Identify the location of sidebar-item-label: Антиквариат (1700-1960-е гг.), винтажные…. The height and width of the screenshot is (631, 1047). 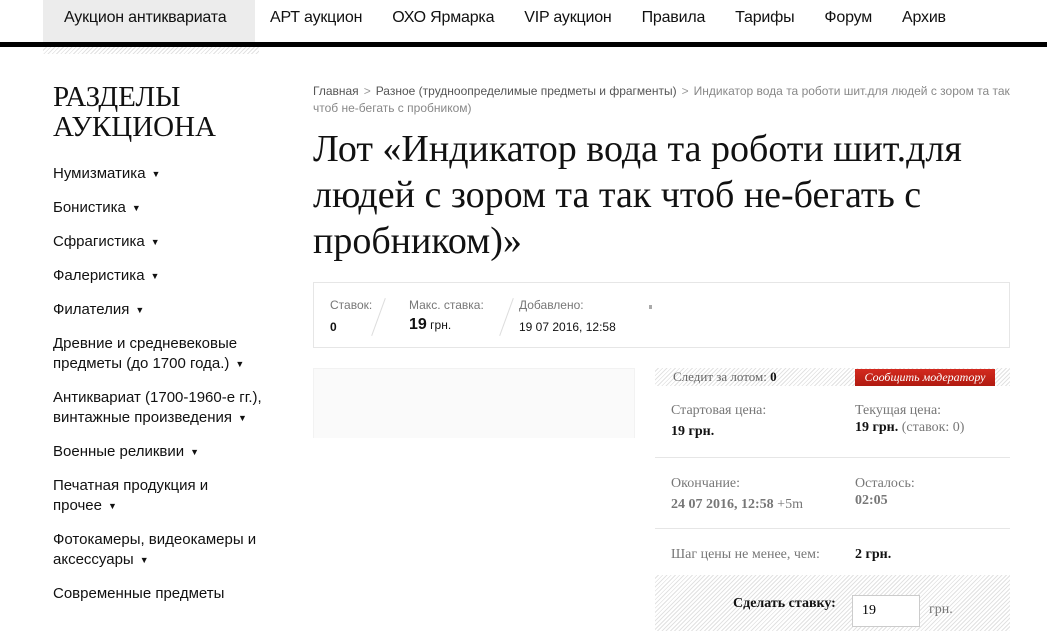
(157, 407).